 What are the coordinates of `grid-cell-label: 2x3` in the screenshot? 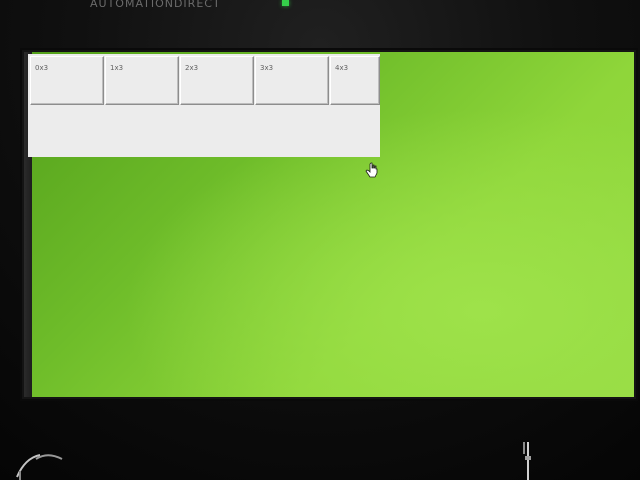 It's located at (192, 68).